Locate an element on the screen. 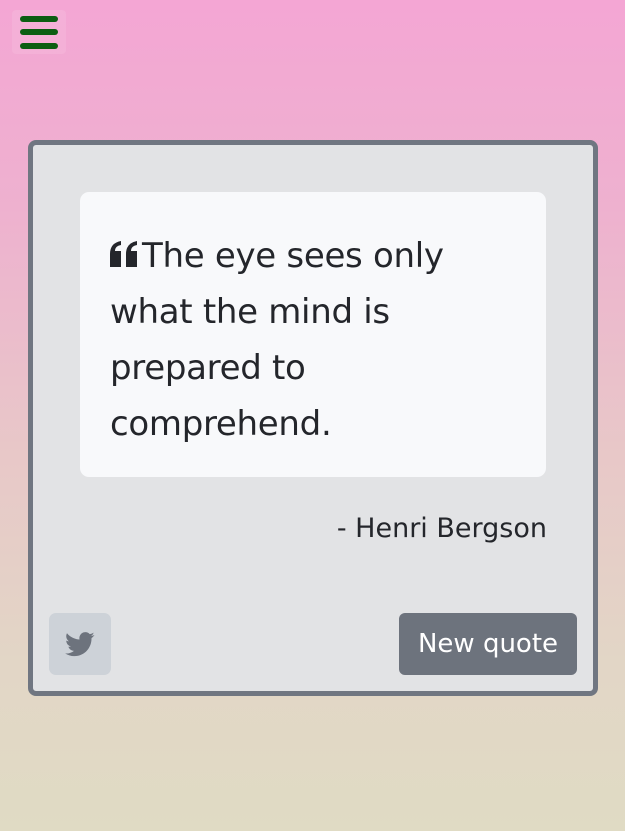 This screenshot has height=831, width=625. twitter-icon is located at coordinates (80, 643).